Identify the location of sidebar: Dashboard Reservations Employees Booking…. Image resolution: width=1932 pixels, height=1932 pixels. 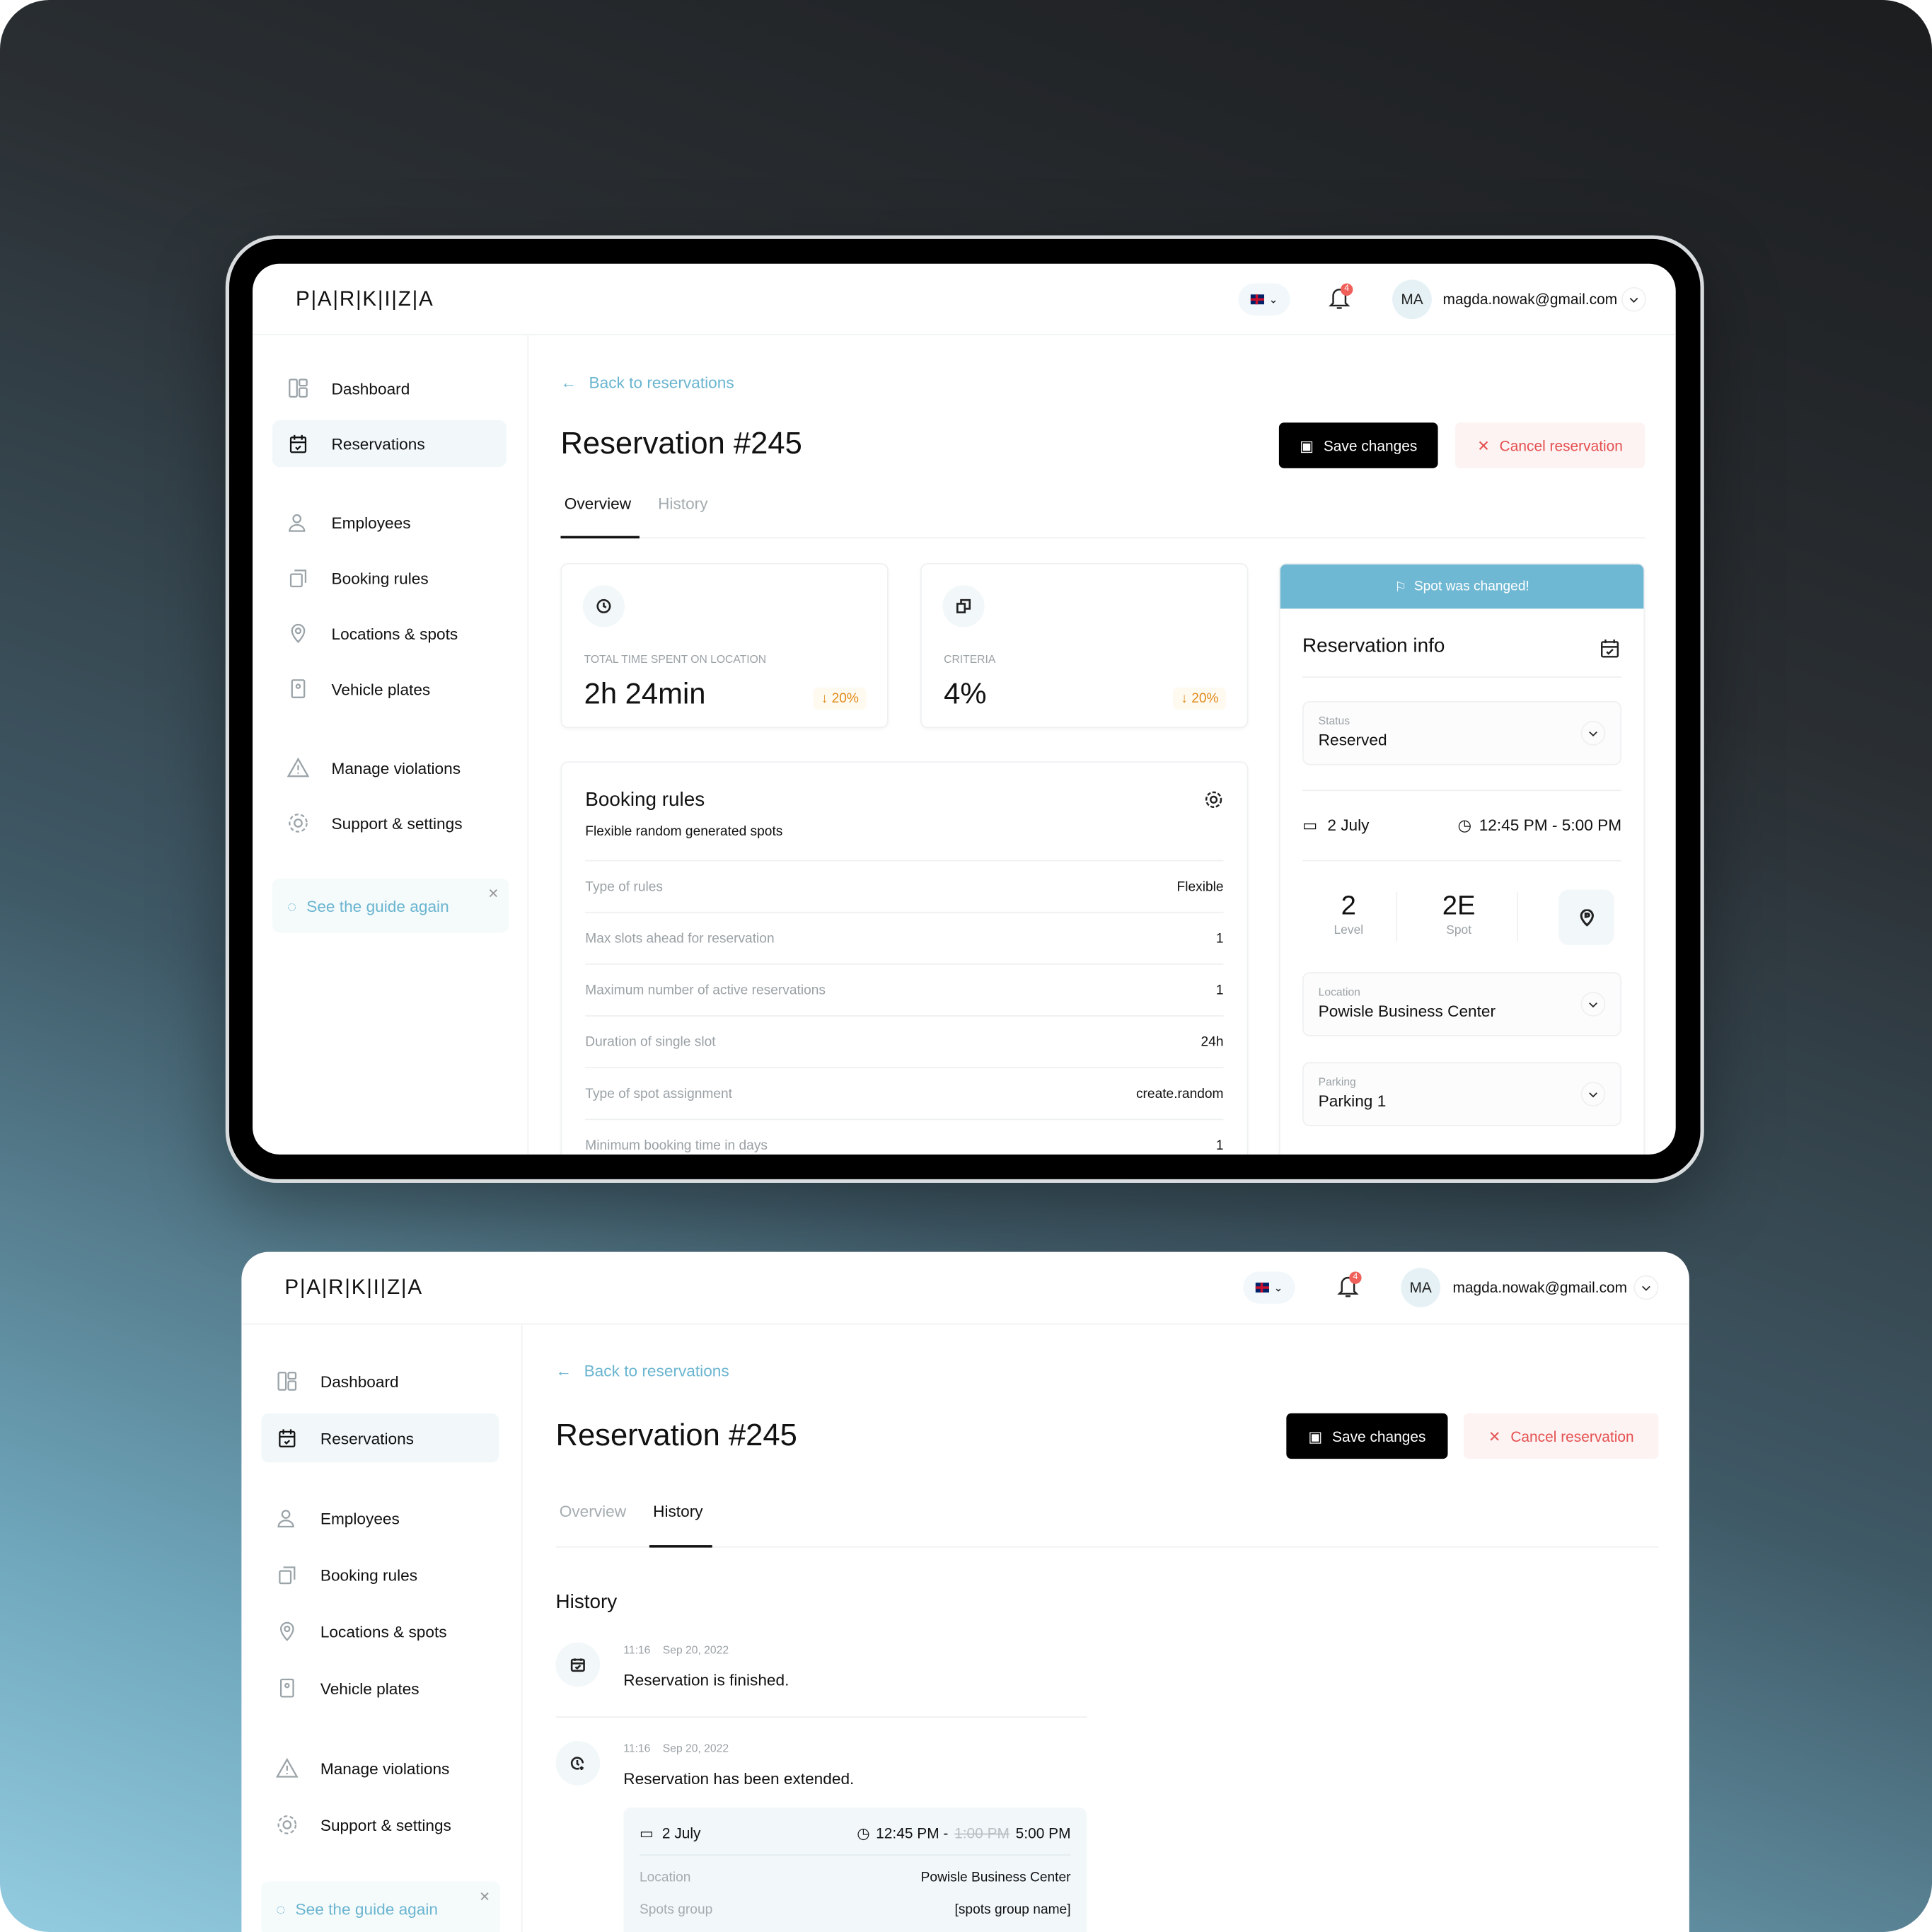
(391, 745).